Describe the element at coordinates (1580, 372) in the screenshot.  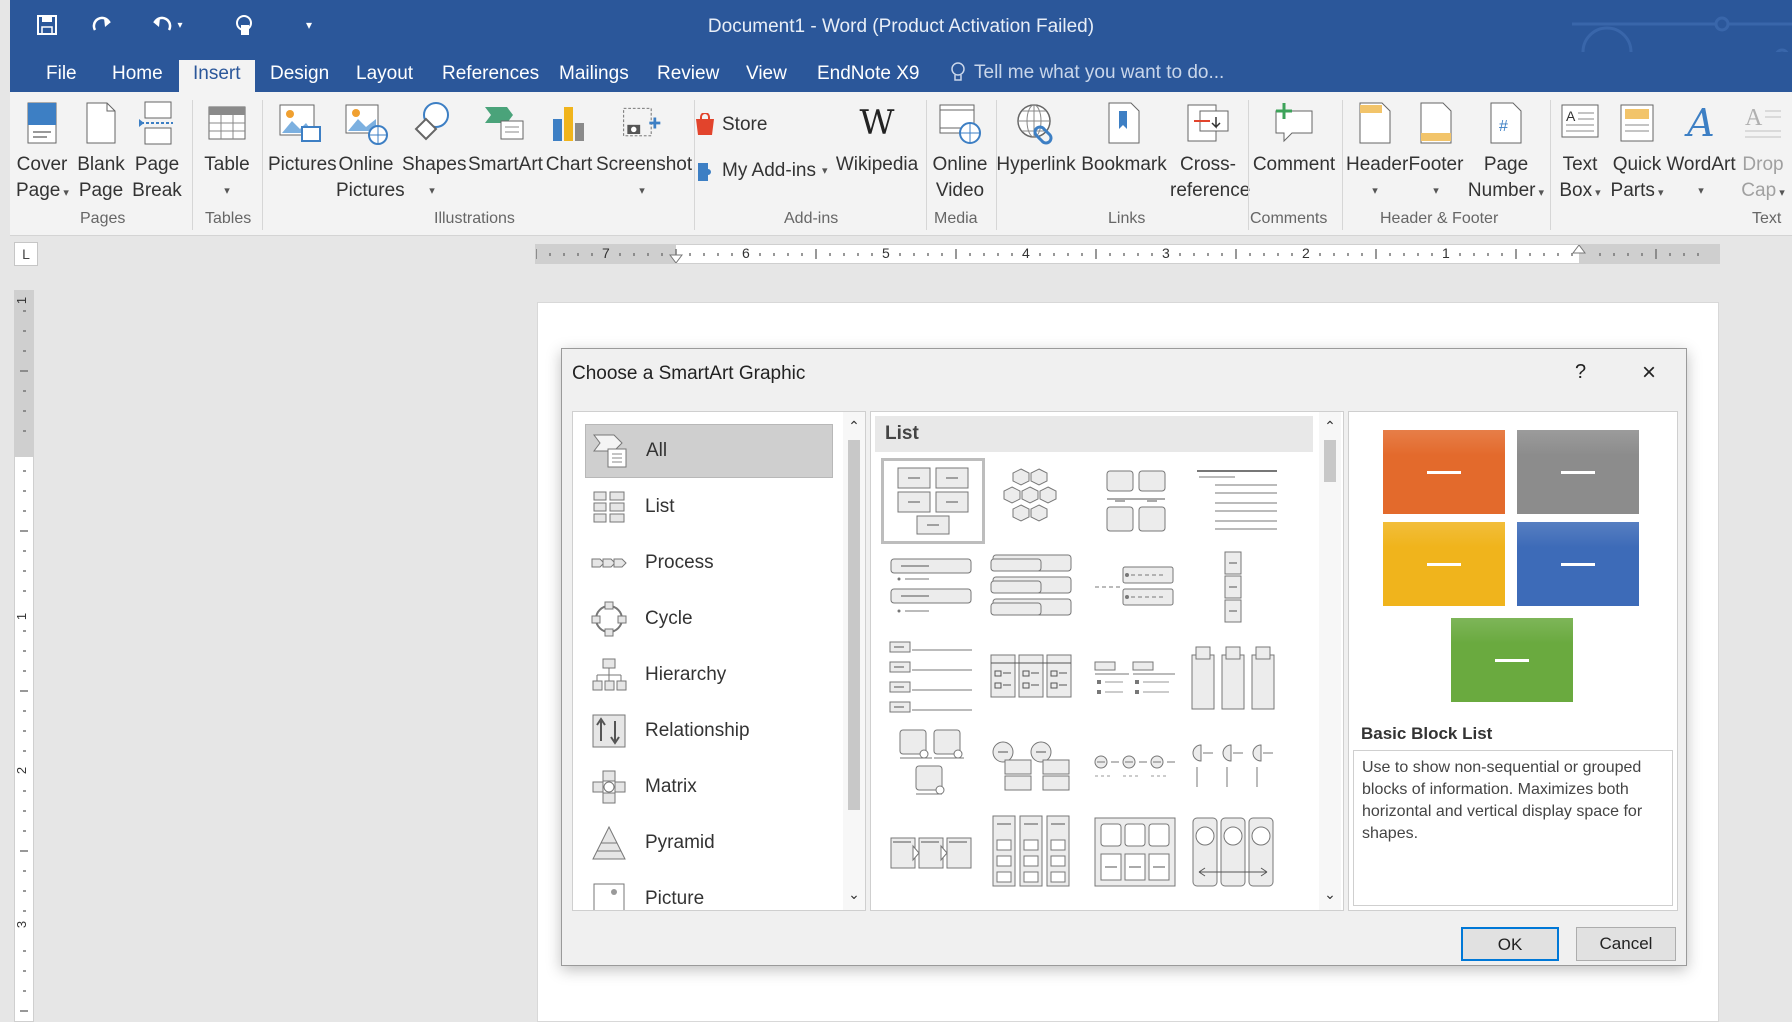
I see `help-button: ?` at that location.